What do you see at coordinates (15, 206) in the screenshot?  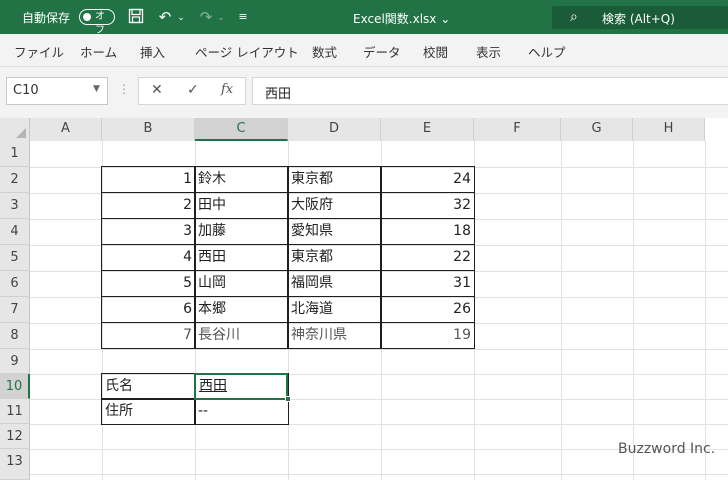 I see `row-header-3: 3` at bounding box center [15, 206].